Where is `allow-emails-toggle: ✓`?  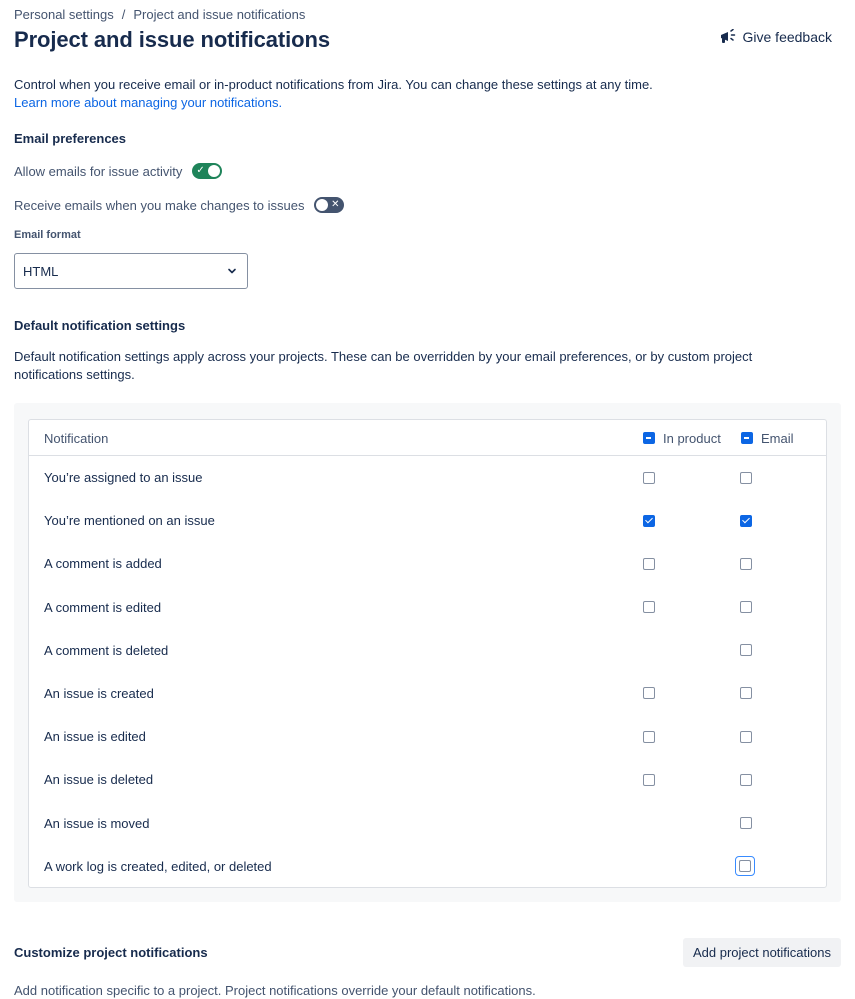
allow-emails-toggle: ✓ is located at coordinates (207, 171).